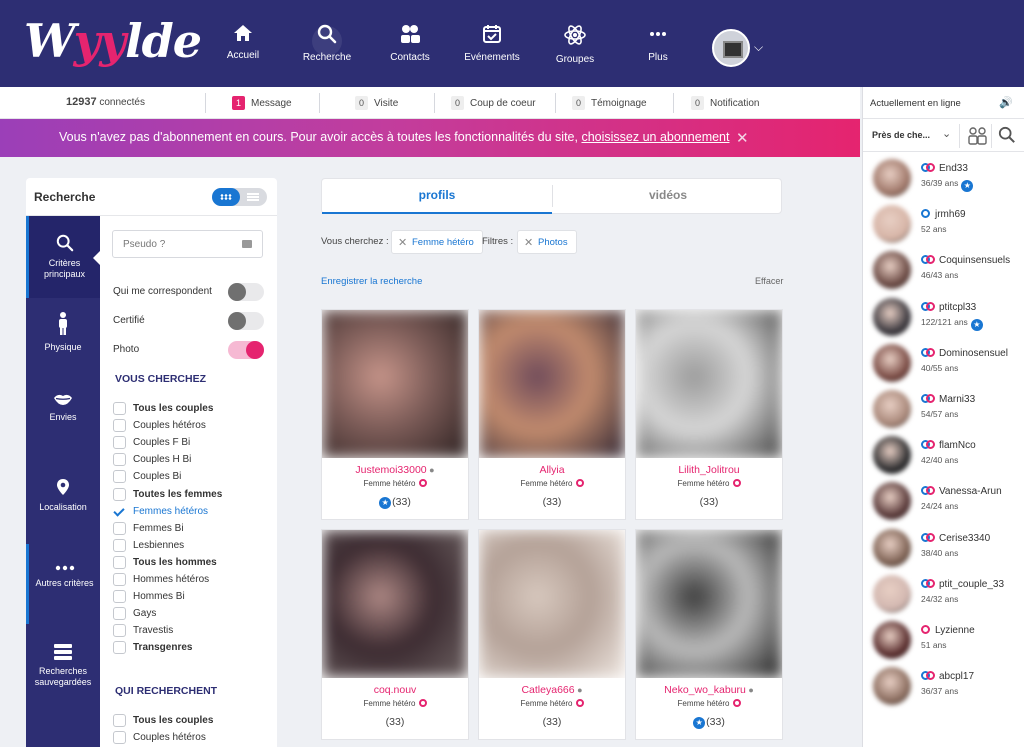  Describe the element at coordinates (961, 491) in the screenshot. I see `online-user-name: Vanessa-Arun` at that location.